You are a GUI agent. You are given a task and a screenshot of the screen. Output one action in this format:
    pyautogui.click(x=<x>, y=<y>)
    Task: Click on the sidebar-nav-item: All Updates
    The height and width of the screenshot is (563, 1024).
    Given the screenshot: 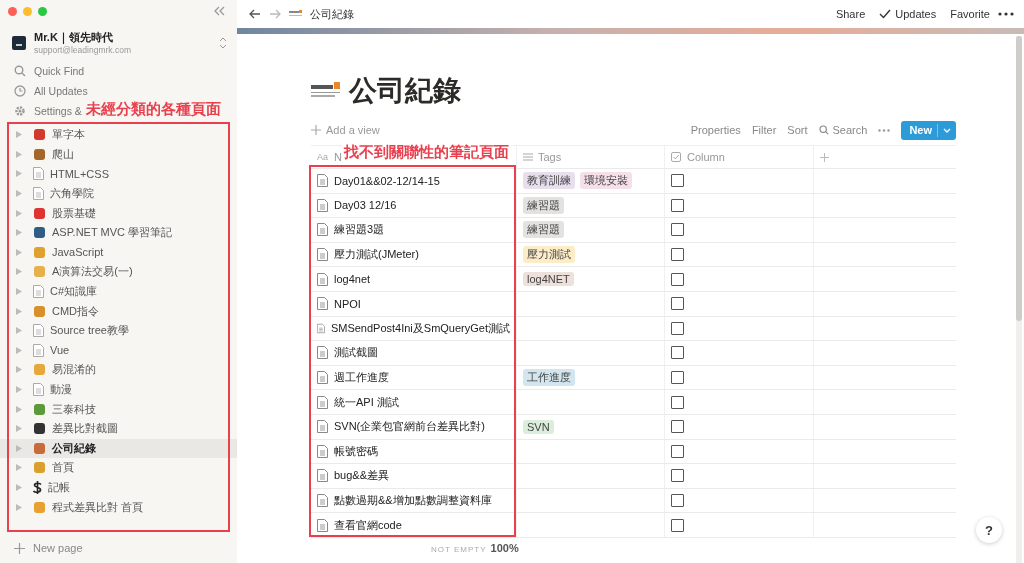 What is the action you would take?
    pyautogui.click(x=61, y=91)
    